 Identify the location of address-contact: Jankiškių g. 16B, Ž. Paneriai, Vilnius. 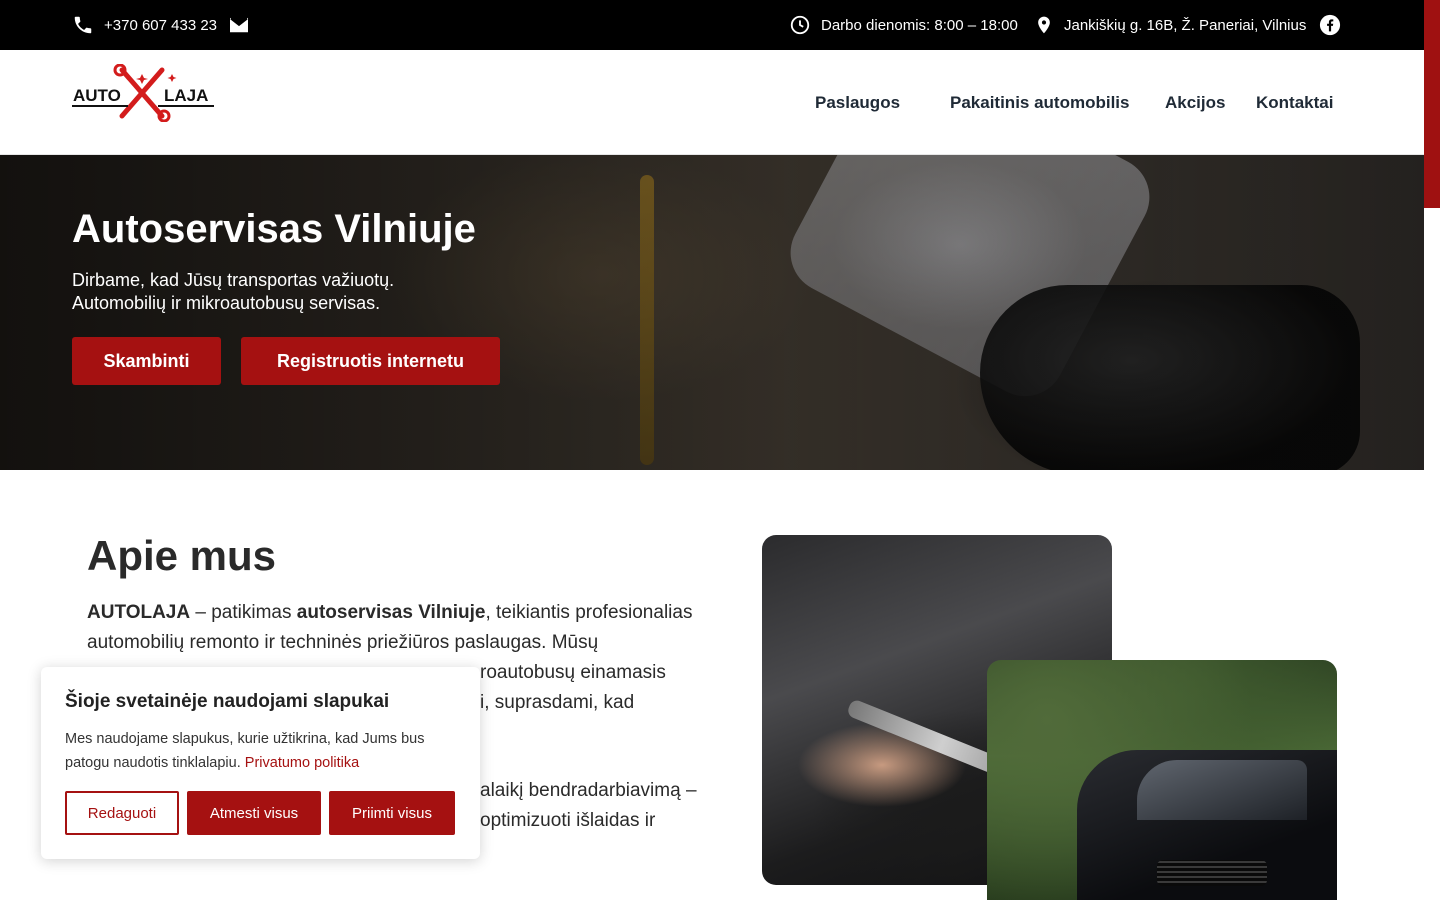
(1170, 25).